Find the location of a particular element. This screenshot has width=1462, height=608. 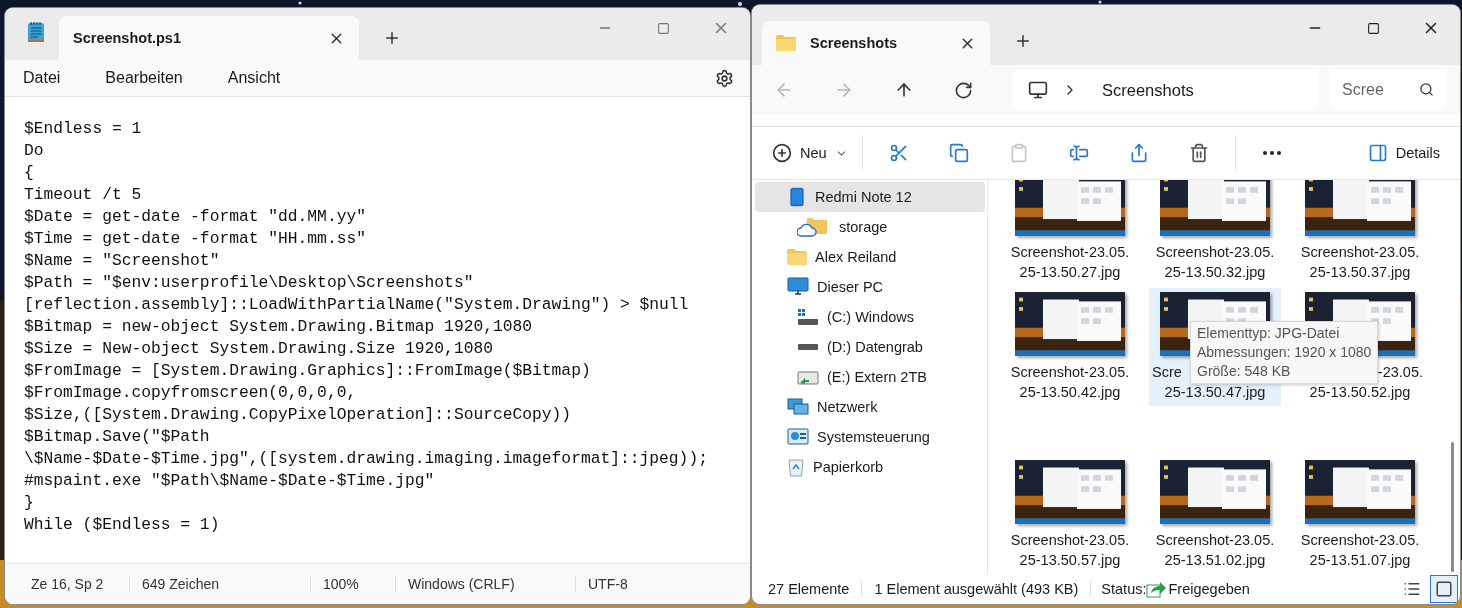

code-line: #mspaint.exe "$Path\$Name-$Date-$Time.jpg" is located at coordinates (230, 481).